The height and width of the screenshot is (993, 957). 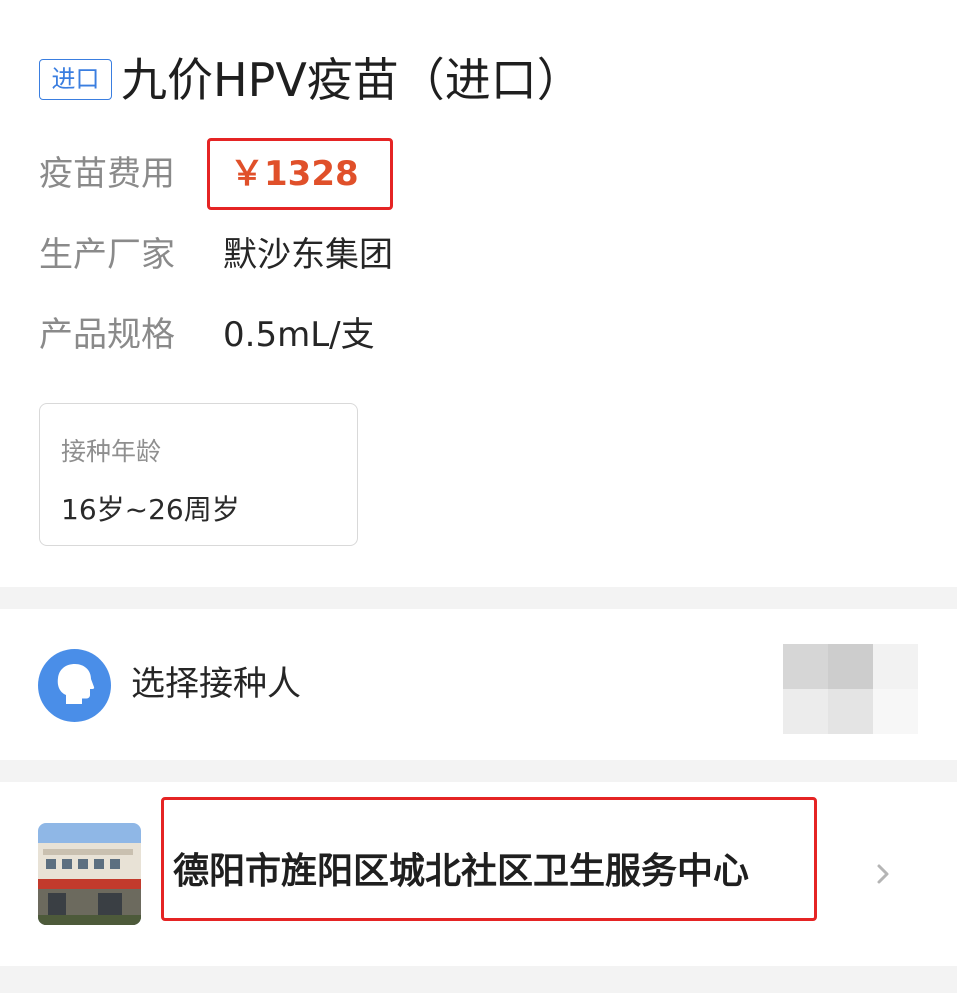 What do you see at coordinates (300, 174) in the screenshot?
I see `price-highlight-box` at bounding box center [300, 174].